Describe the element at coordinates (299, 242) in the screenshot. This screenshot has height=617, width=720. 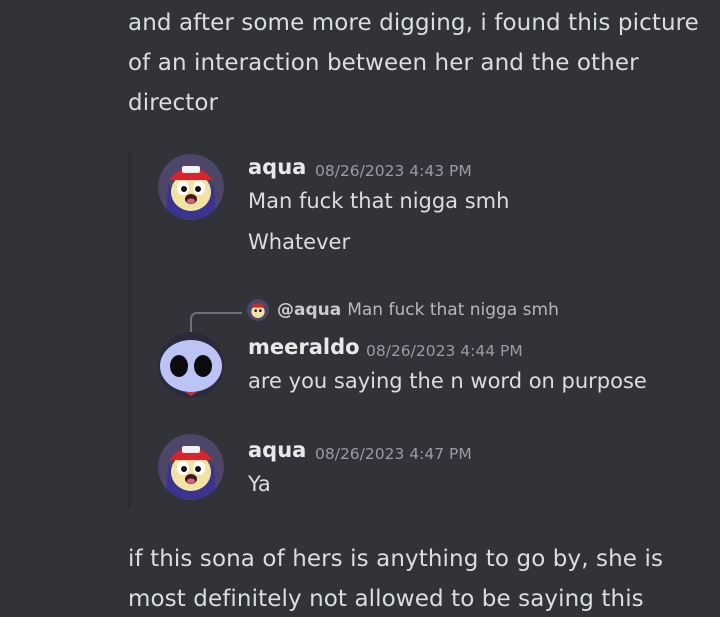
I see `message-line: Whatever` at that location.